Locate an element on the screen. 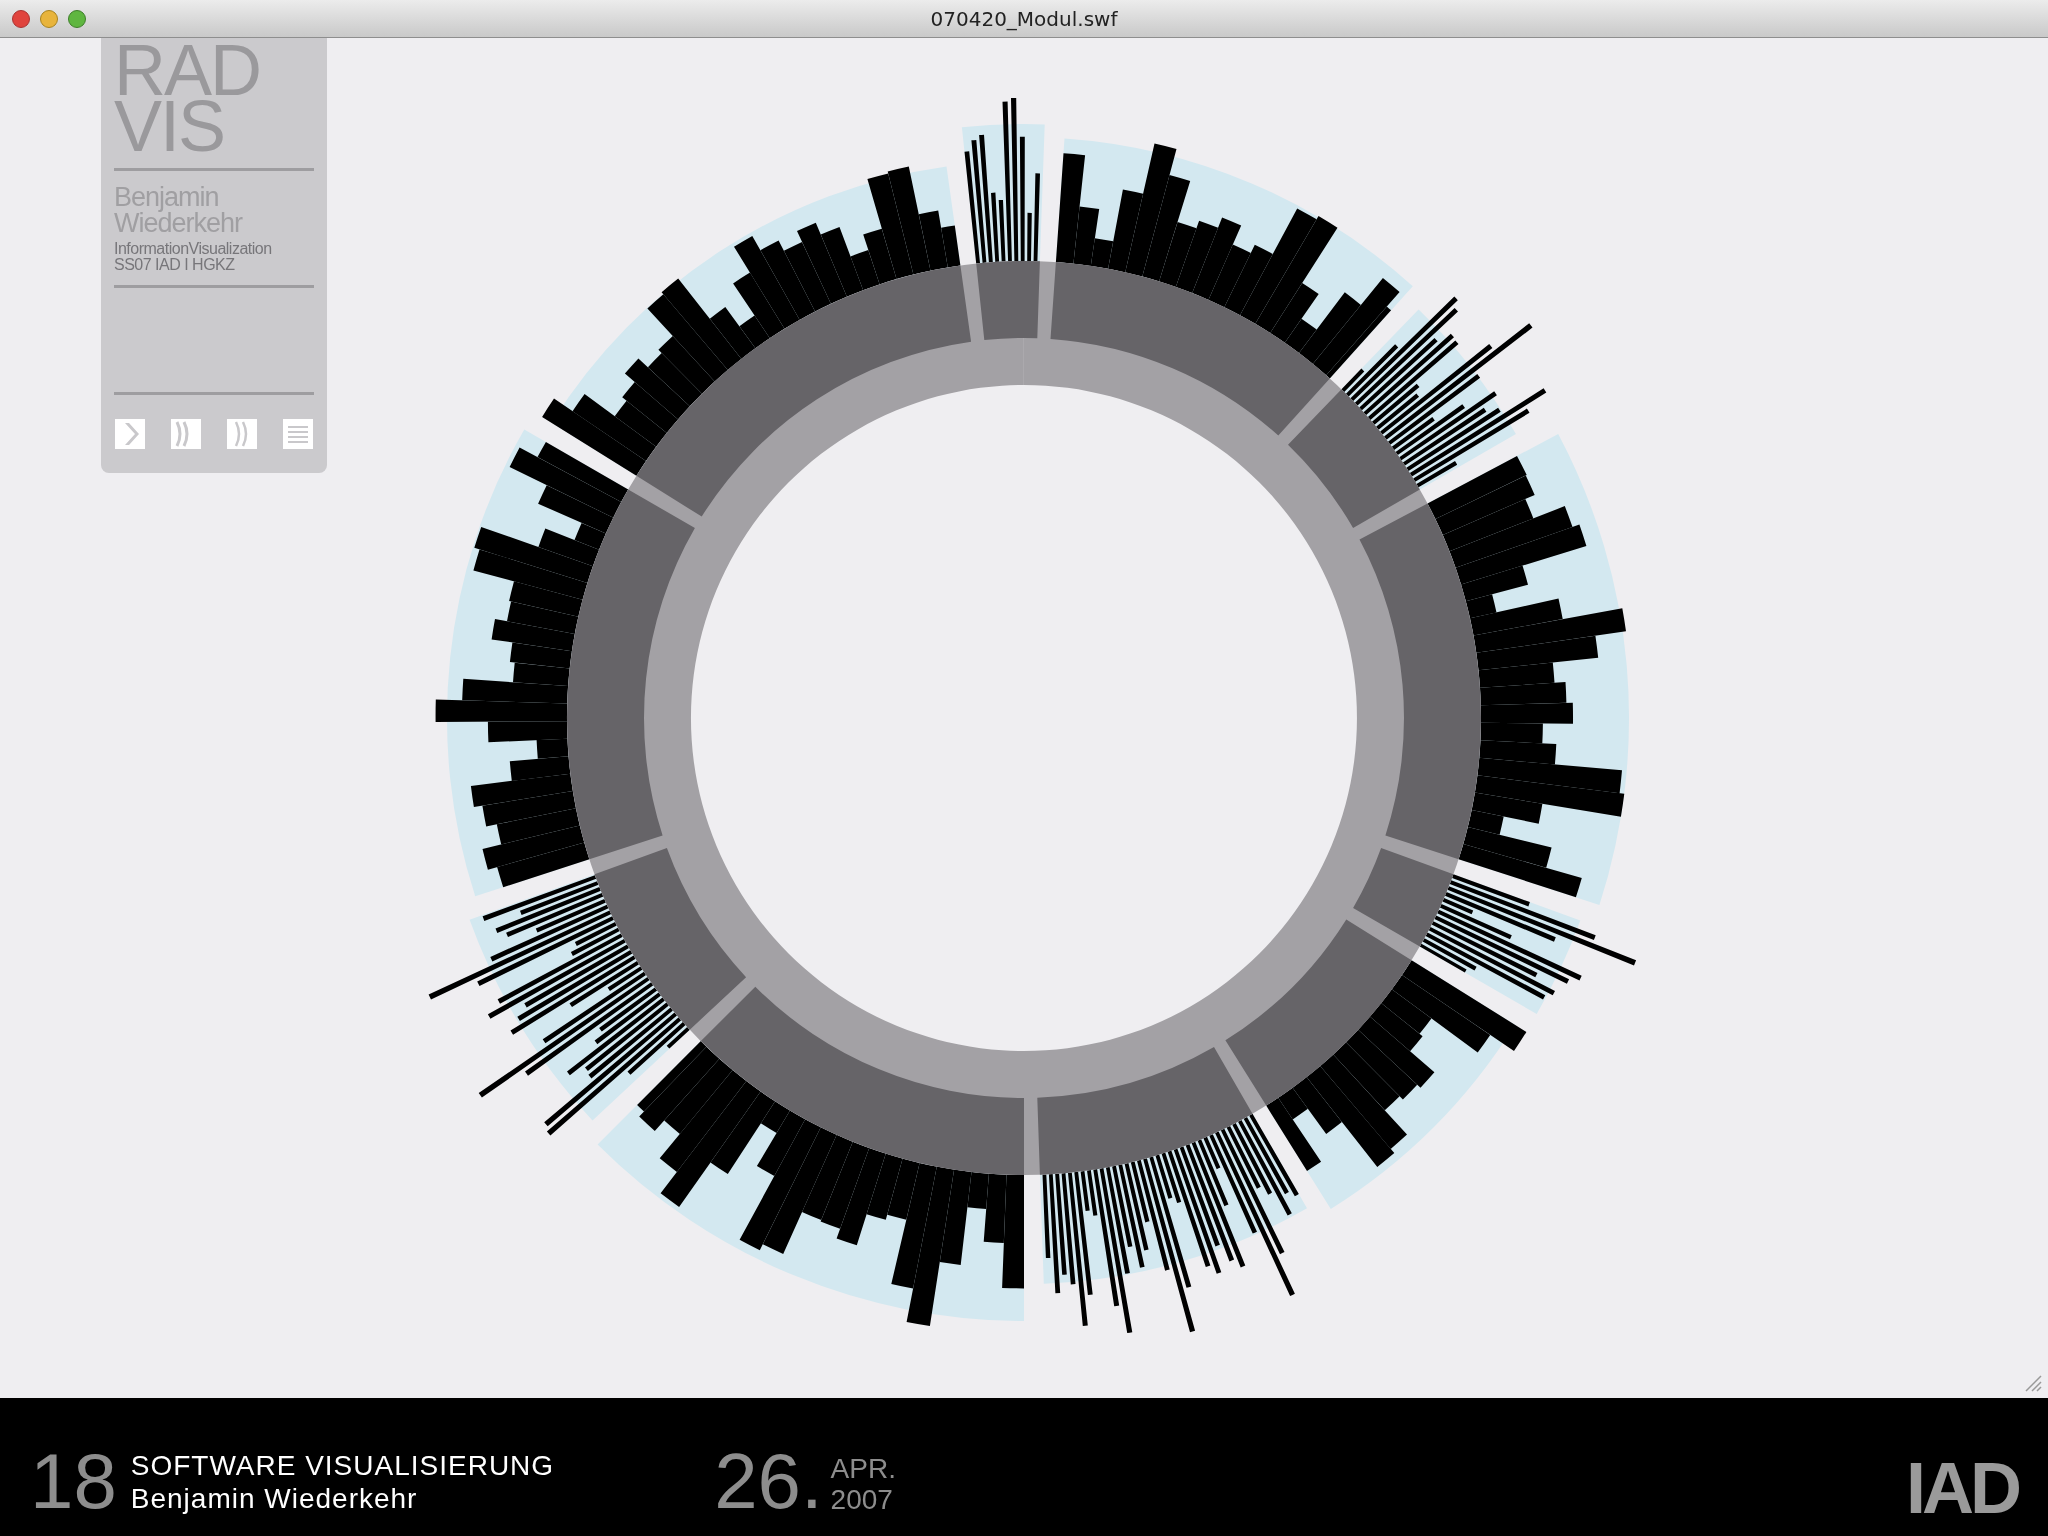 This screenshot has height=1536, width=2048. step-icon is located at coordinates (186, 434).